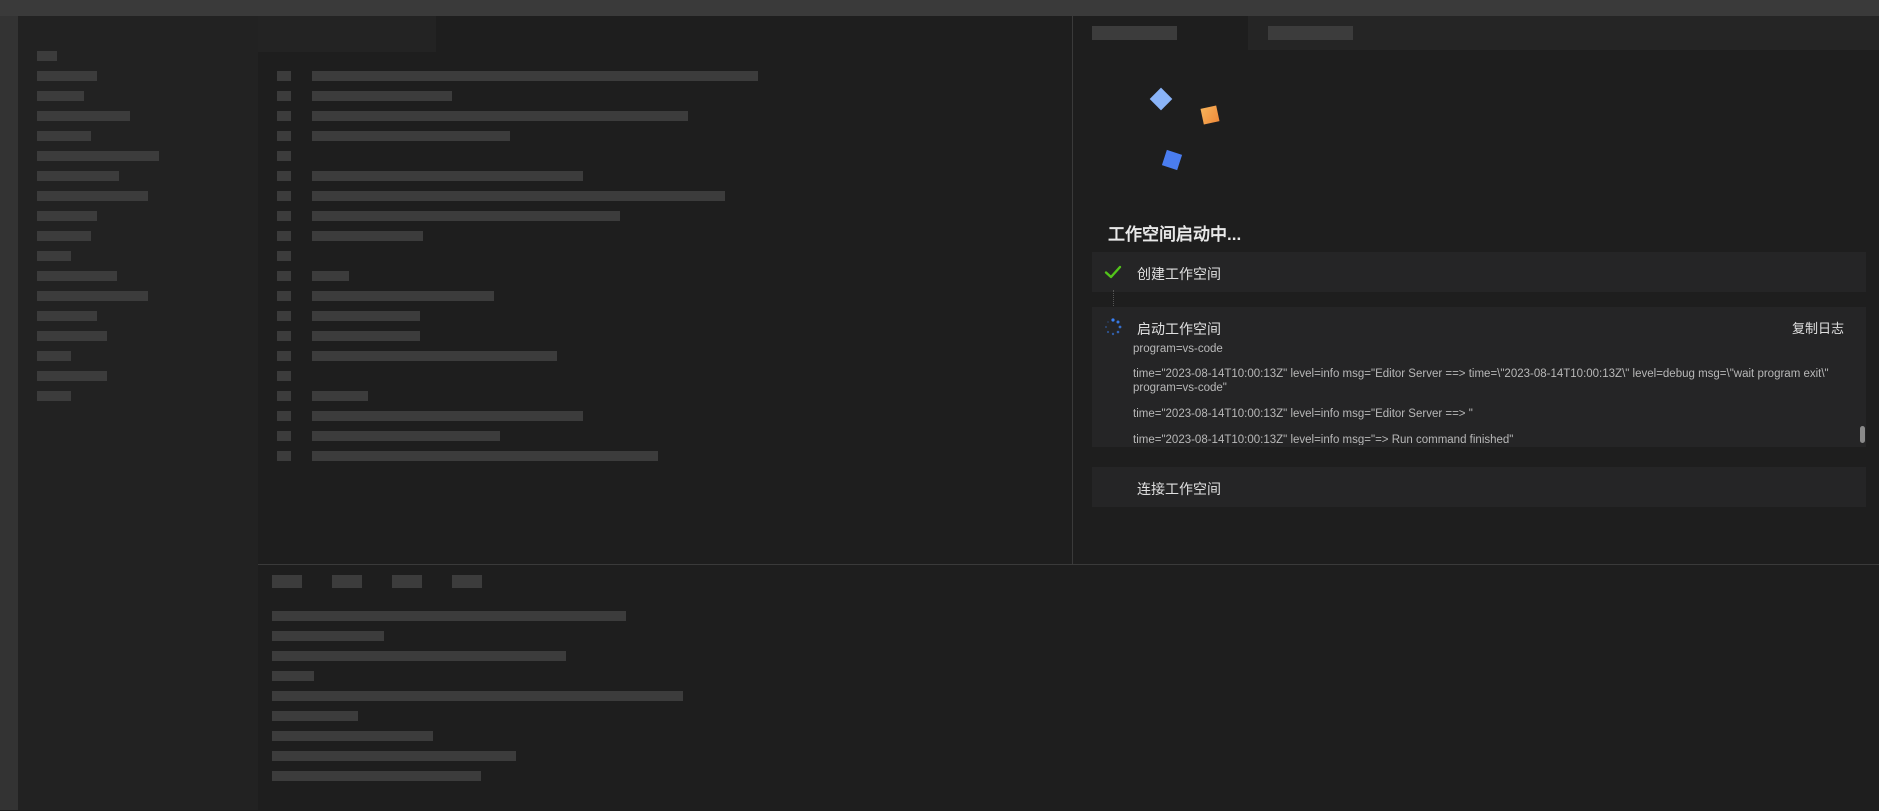 This screenshot has height=811, width=1879. Describe the element at coordinates (1179, 329) in the screenshot. I see `step-label: 启动工作空间` at that location.